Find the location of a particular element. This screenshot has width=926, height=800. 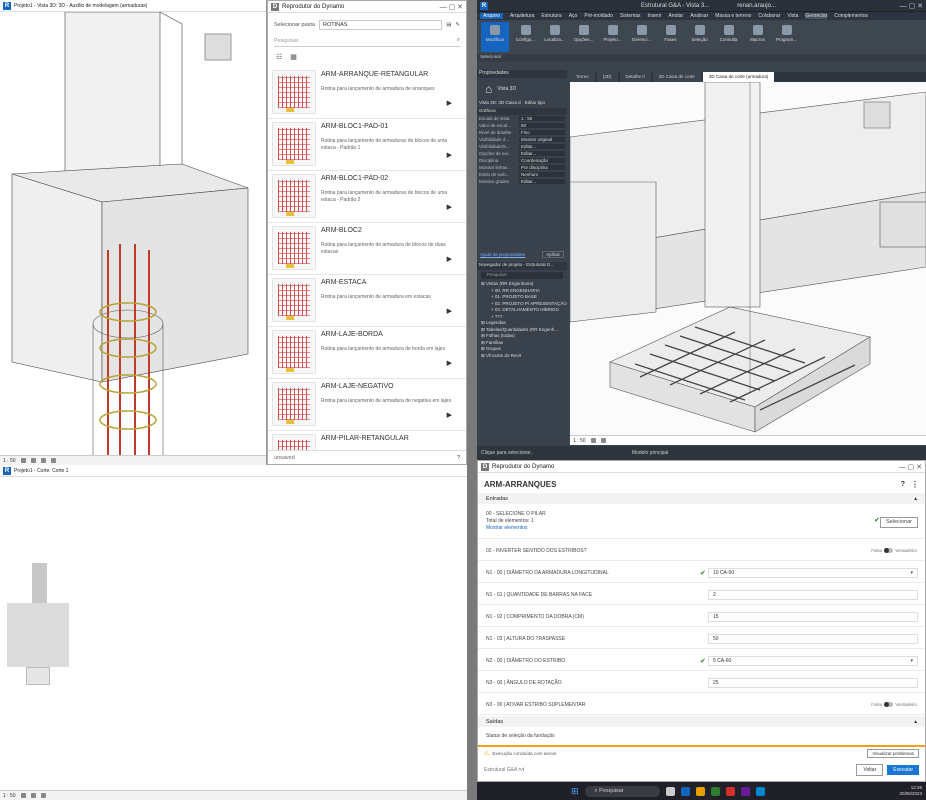

project-browser-search: Pesquisar is located at coordinates (522, 275).